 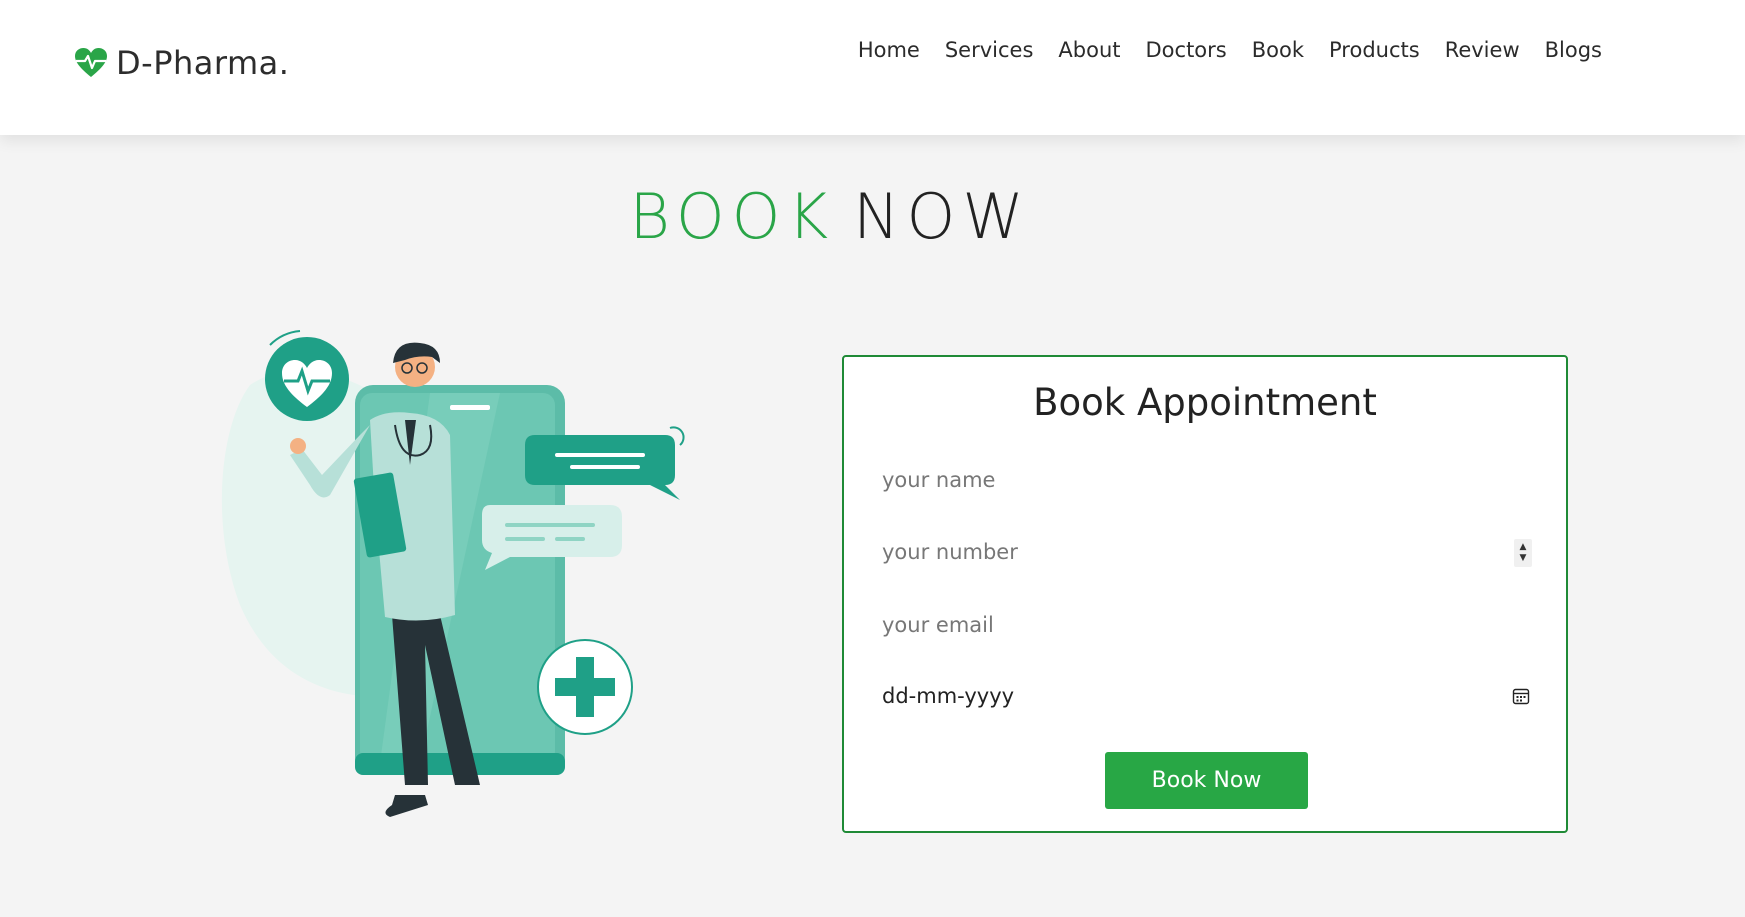 What do you see at coordinates (91, 62) in the screenshot?
I see `heart-pulse-icon` at bounding box center [91, 62].